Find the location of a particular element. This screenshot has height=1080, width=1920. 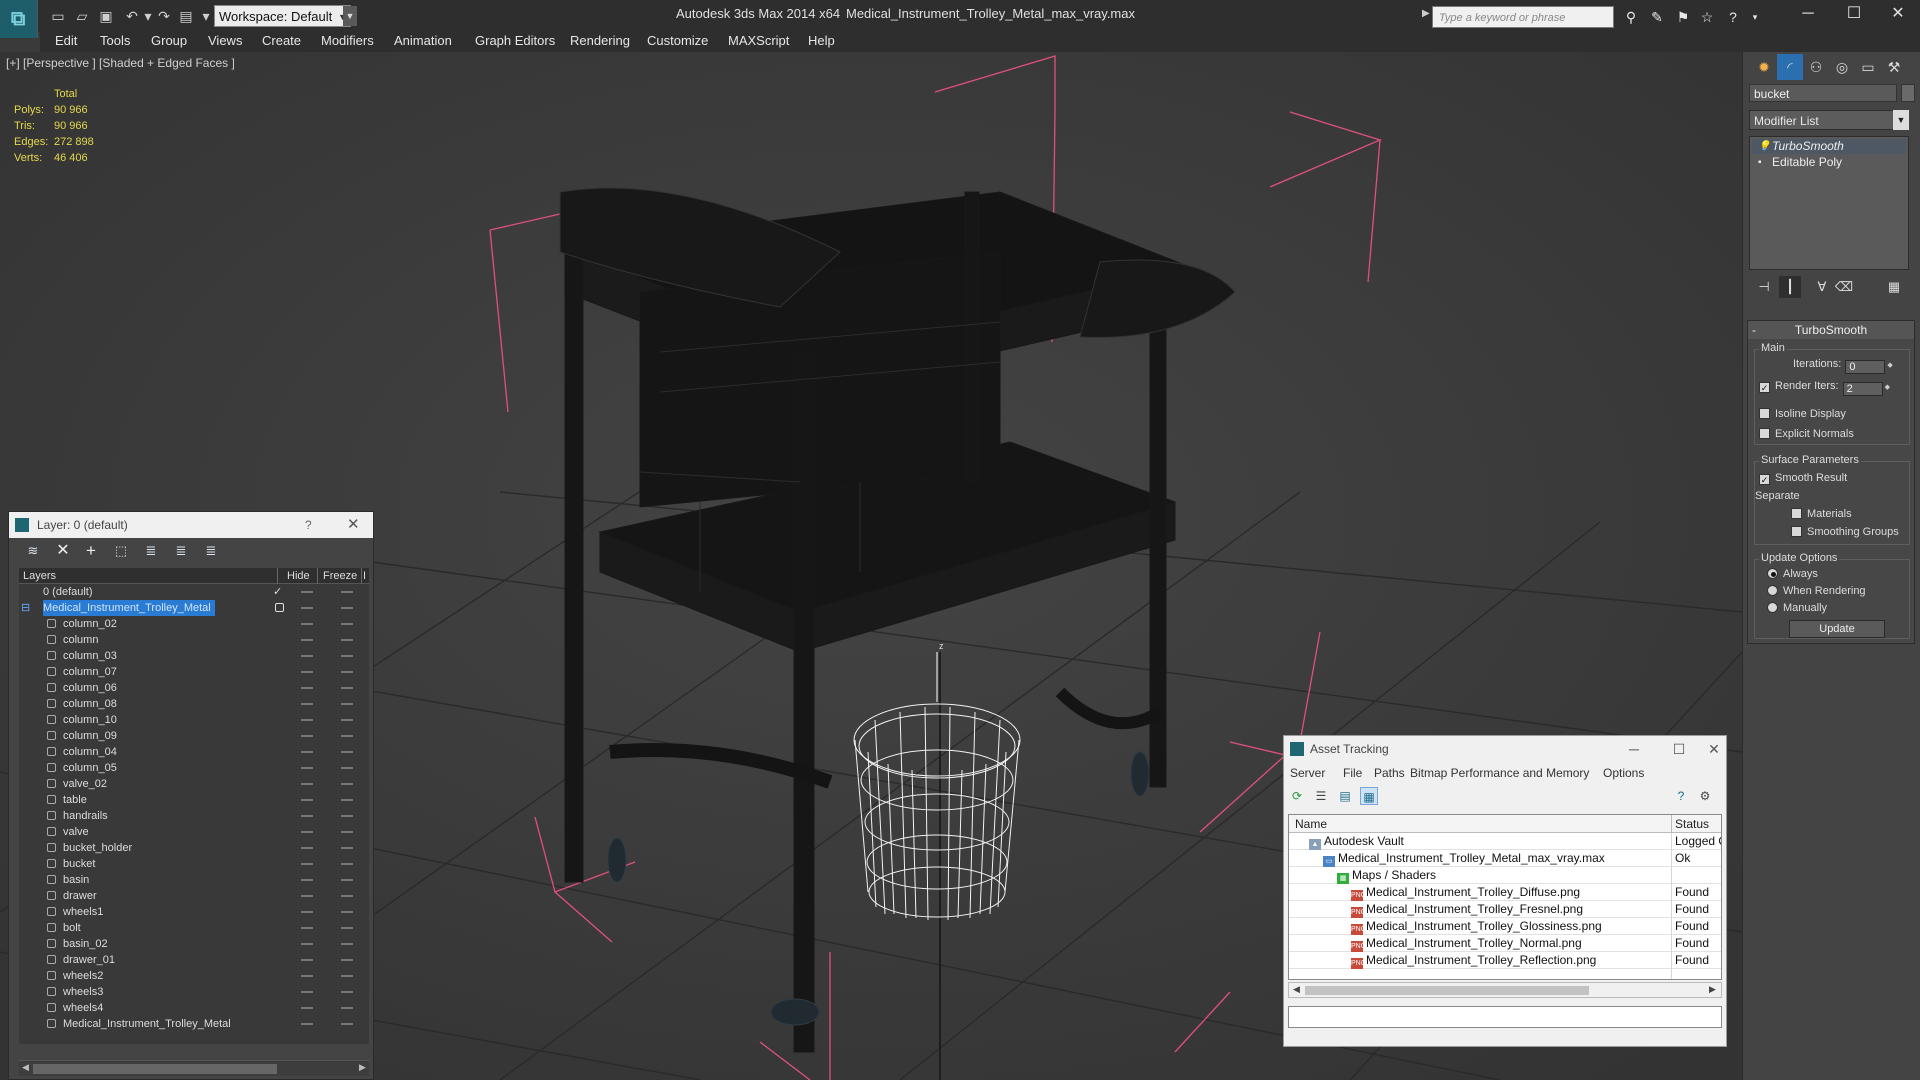

quick-access-dropdown-icon: ▾ is located at coordinates (206, 16).